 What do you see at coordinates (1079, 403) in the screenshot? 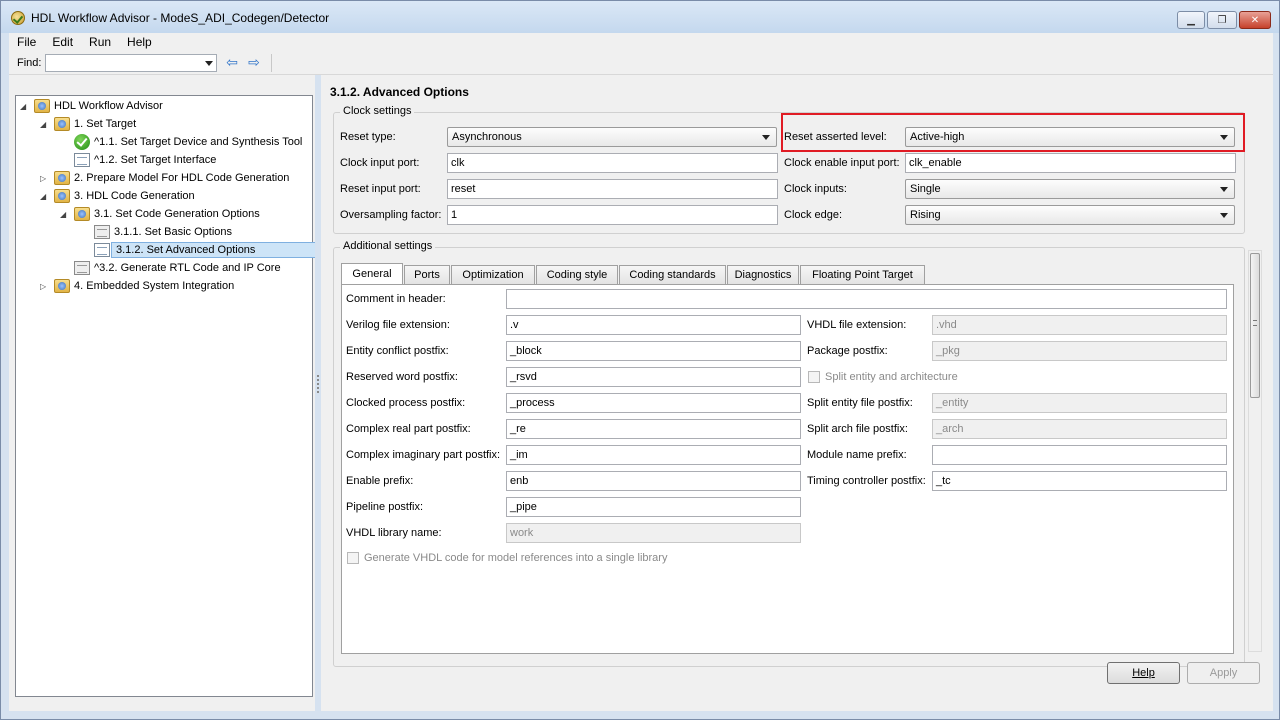
I see `split-entity-file-postfix-field: _entity` at bounding box center [1079, 403].